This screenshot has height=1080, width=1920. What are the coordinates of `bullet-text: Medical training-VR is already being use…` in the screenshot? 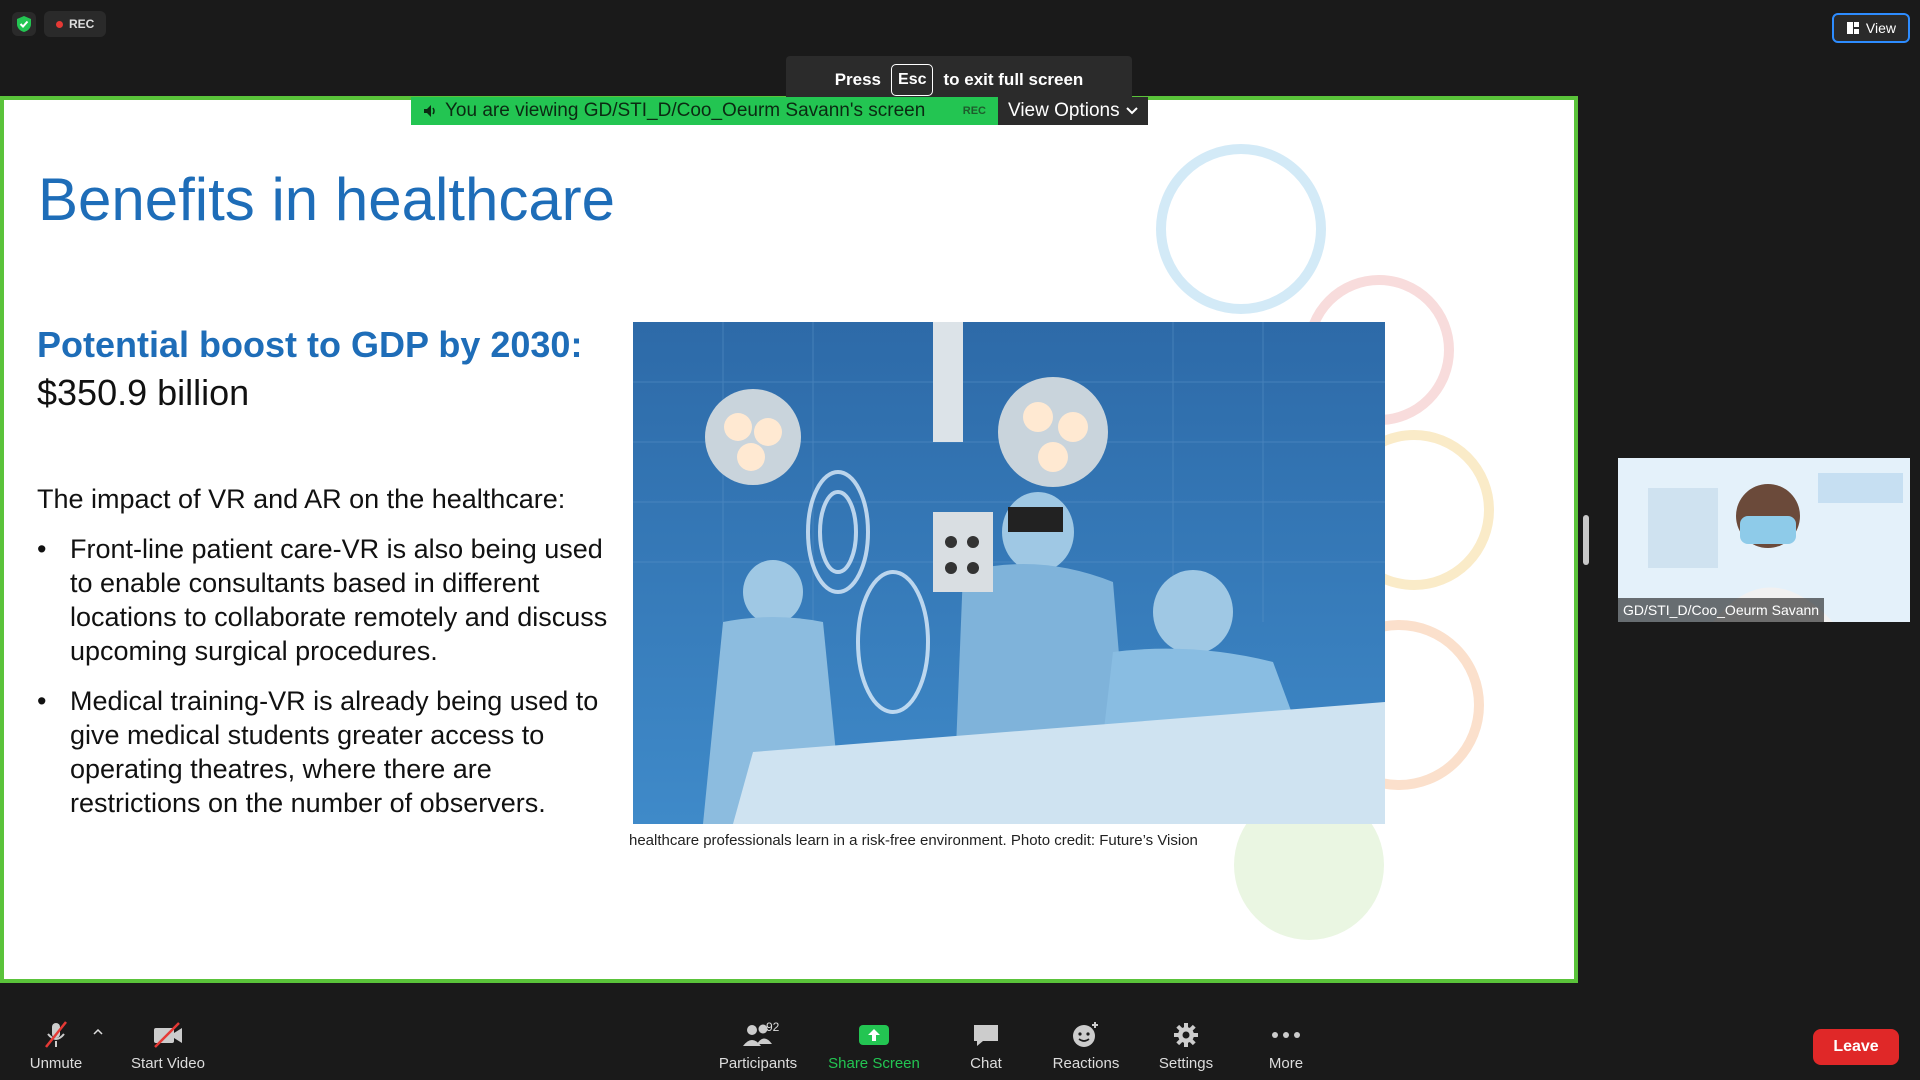 It's located at (334, 752).